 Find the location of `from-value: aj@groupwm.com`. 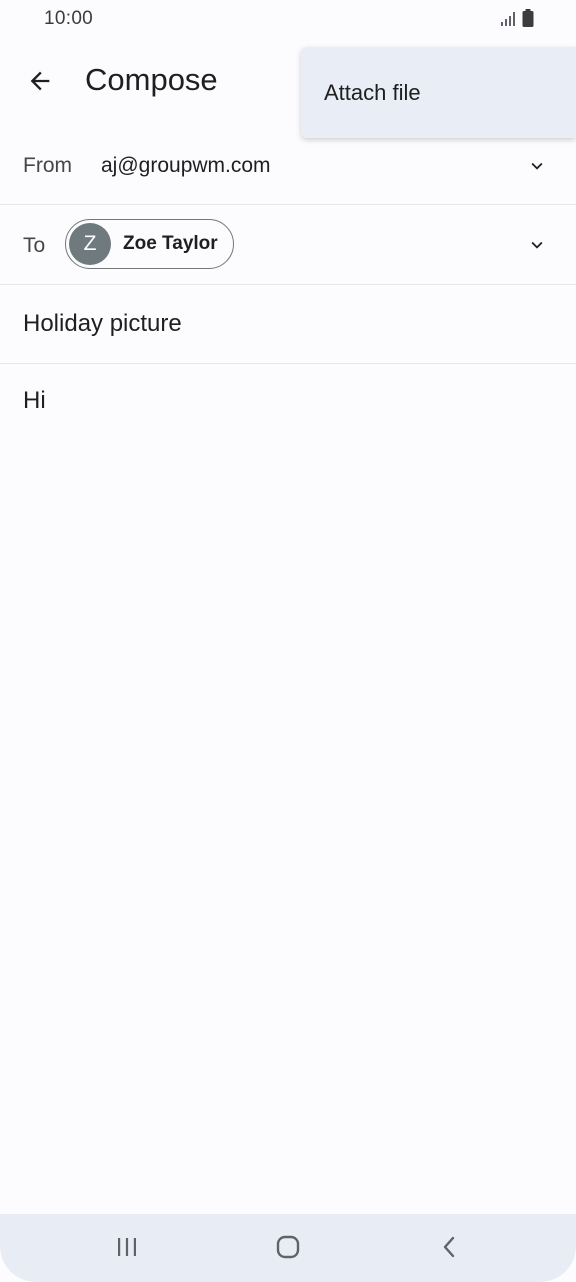

from-value: aj@groupwm.com is located at coordinates (186, 166).